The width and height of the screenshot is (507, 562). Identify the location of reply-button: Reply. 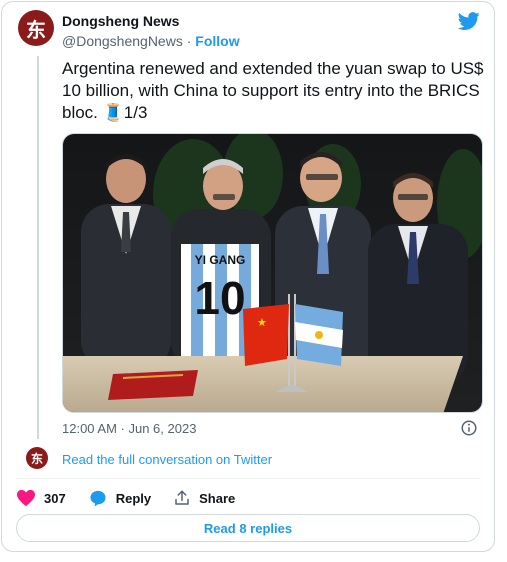
(119, 498).